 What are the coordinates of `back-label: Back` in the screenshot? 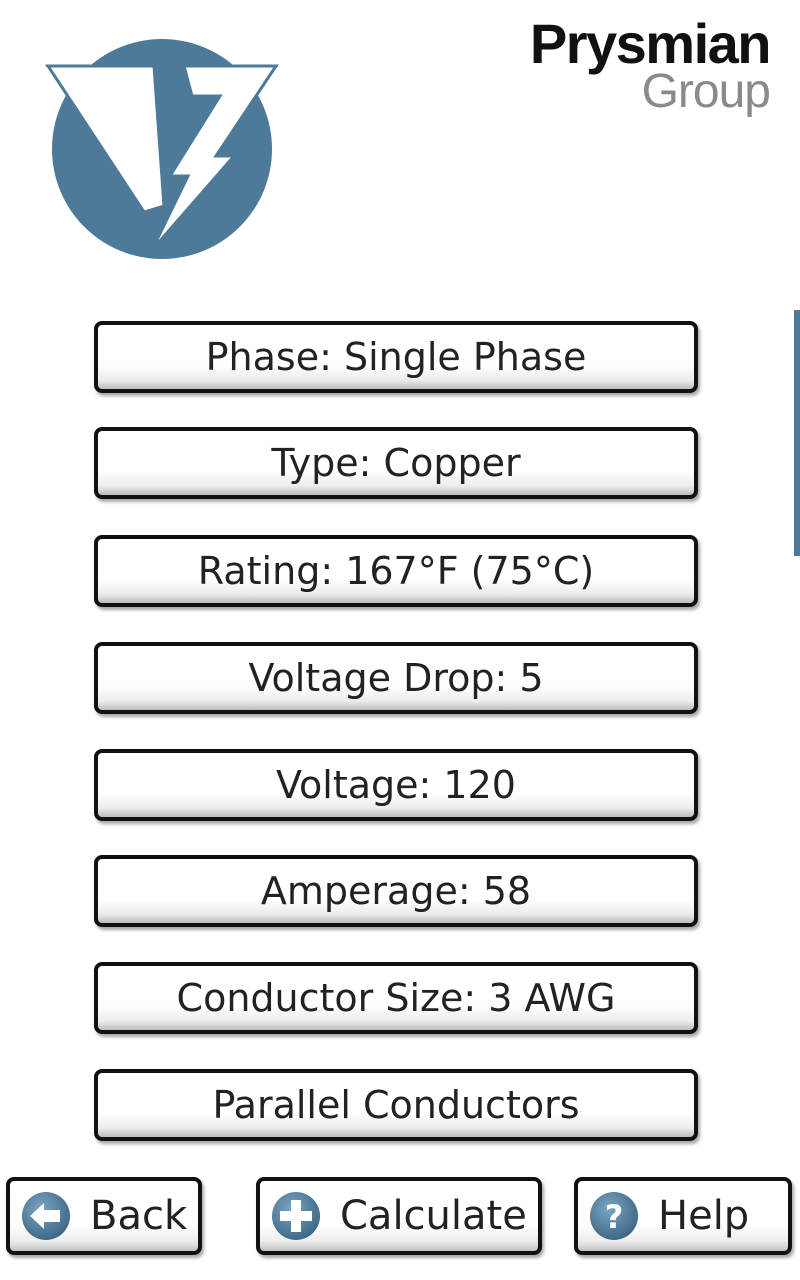 It's located at (139, 1216).